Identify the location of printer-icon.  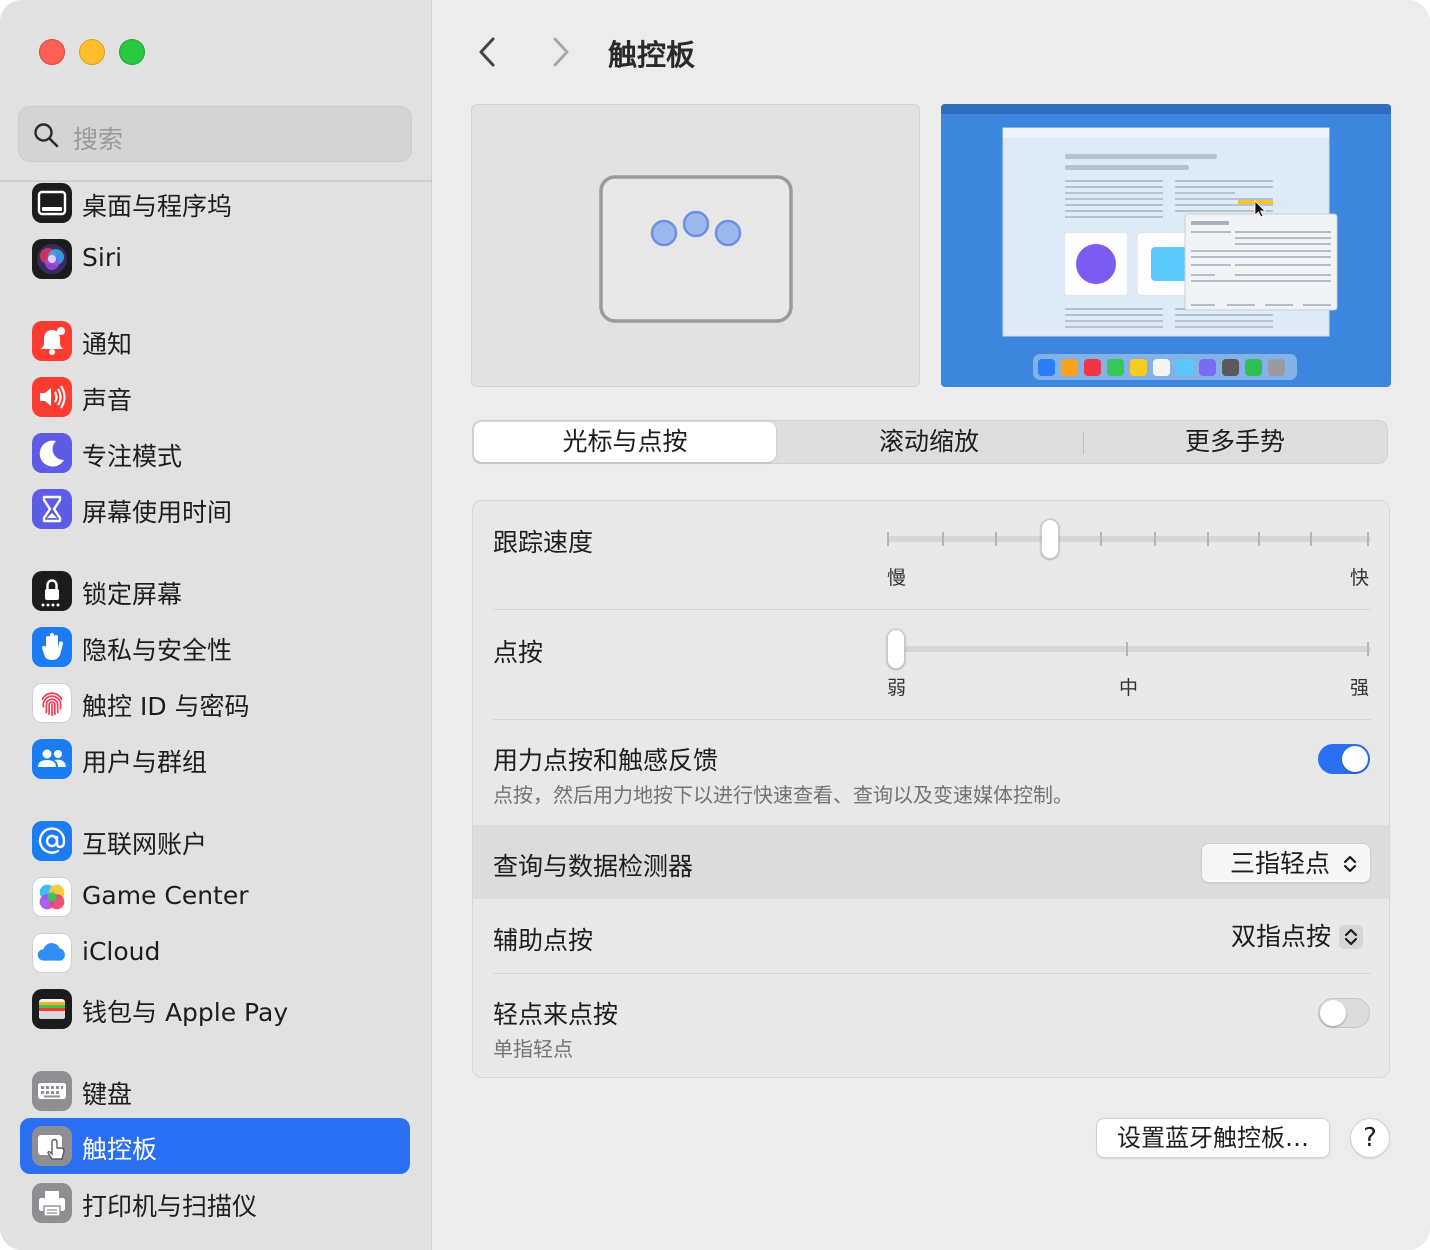
(52, 1203).